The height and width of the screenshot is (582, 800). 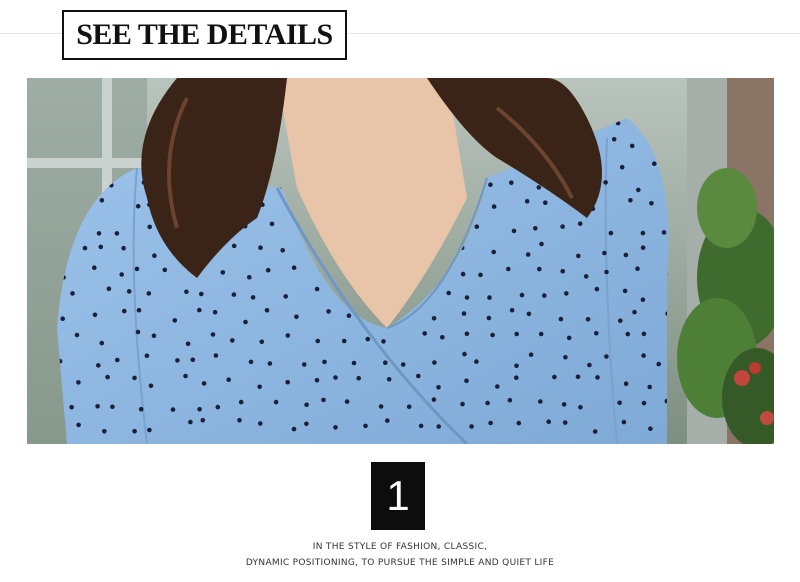 I want to click on detail-number: 1, so click(x=398, y=495).